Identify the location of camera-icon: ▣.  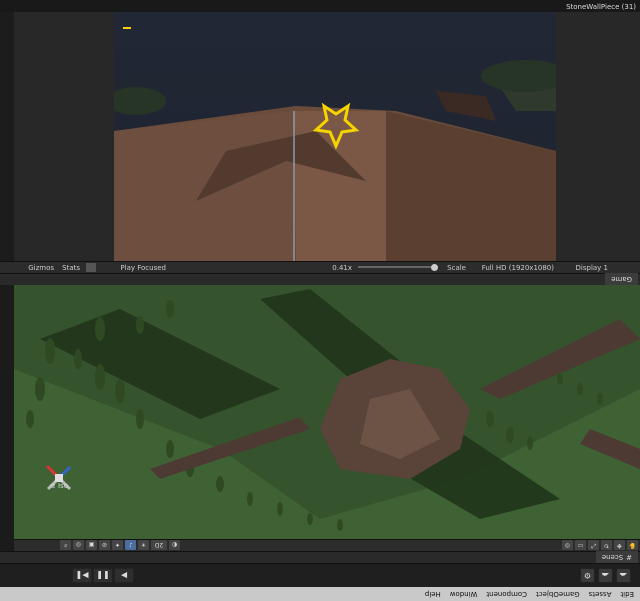
(91, 545).